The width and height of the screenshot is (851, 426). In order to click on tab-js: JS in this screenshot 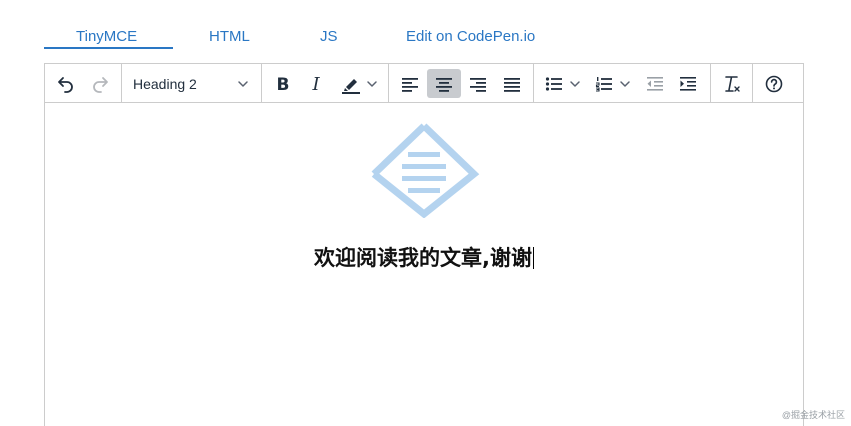, I will do `click(329, 36)`.